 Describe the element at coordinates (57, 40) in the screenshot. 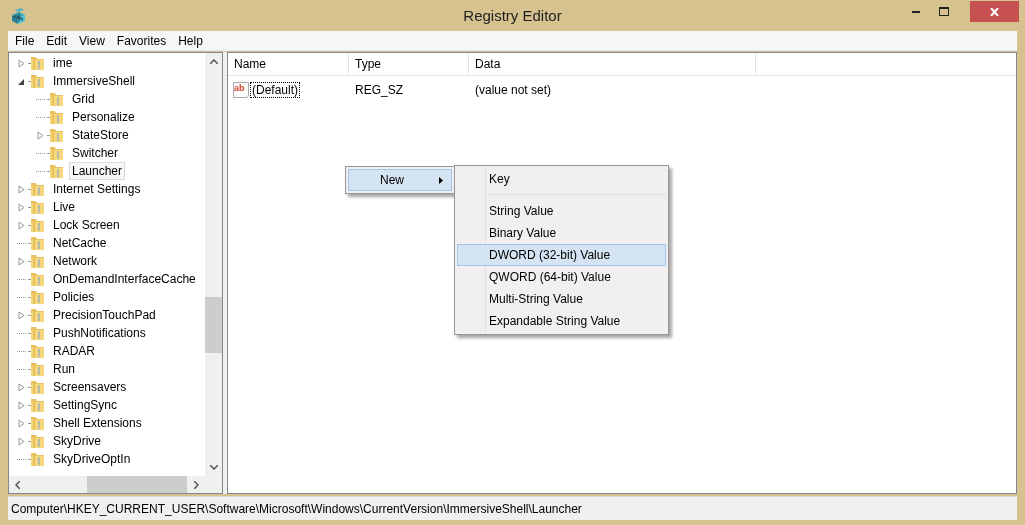

I see `menu-item: Edit` at that location.